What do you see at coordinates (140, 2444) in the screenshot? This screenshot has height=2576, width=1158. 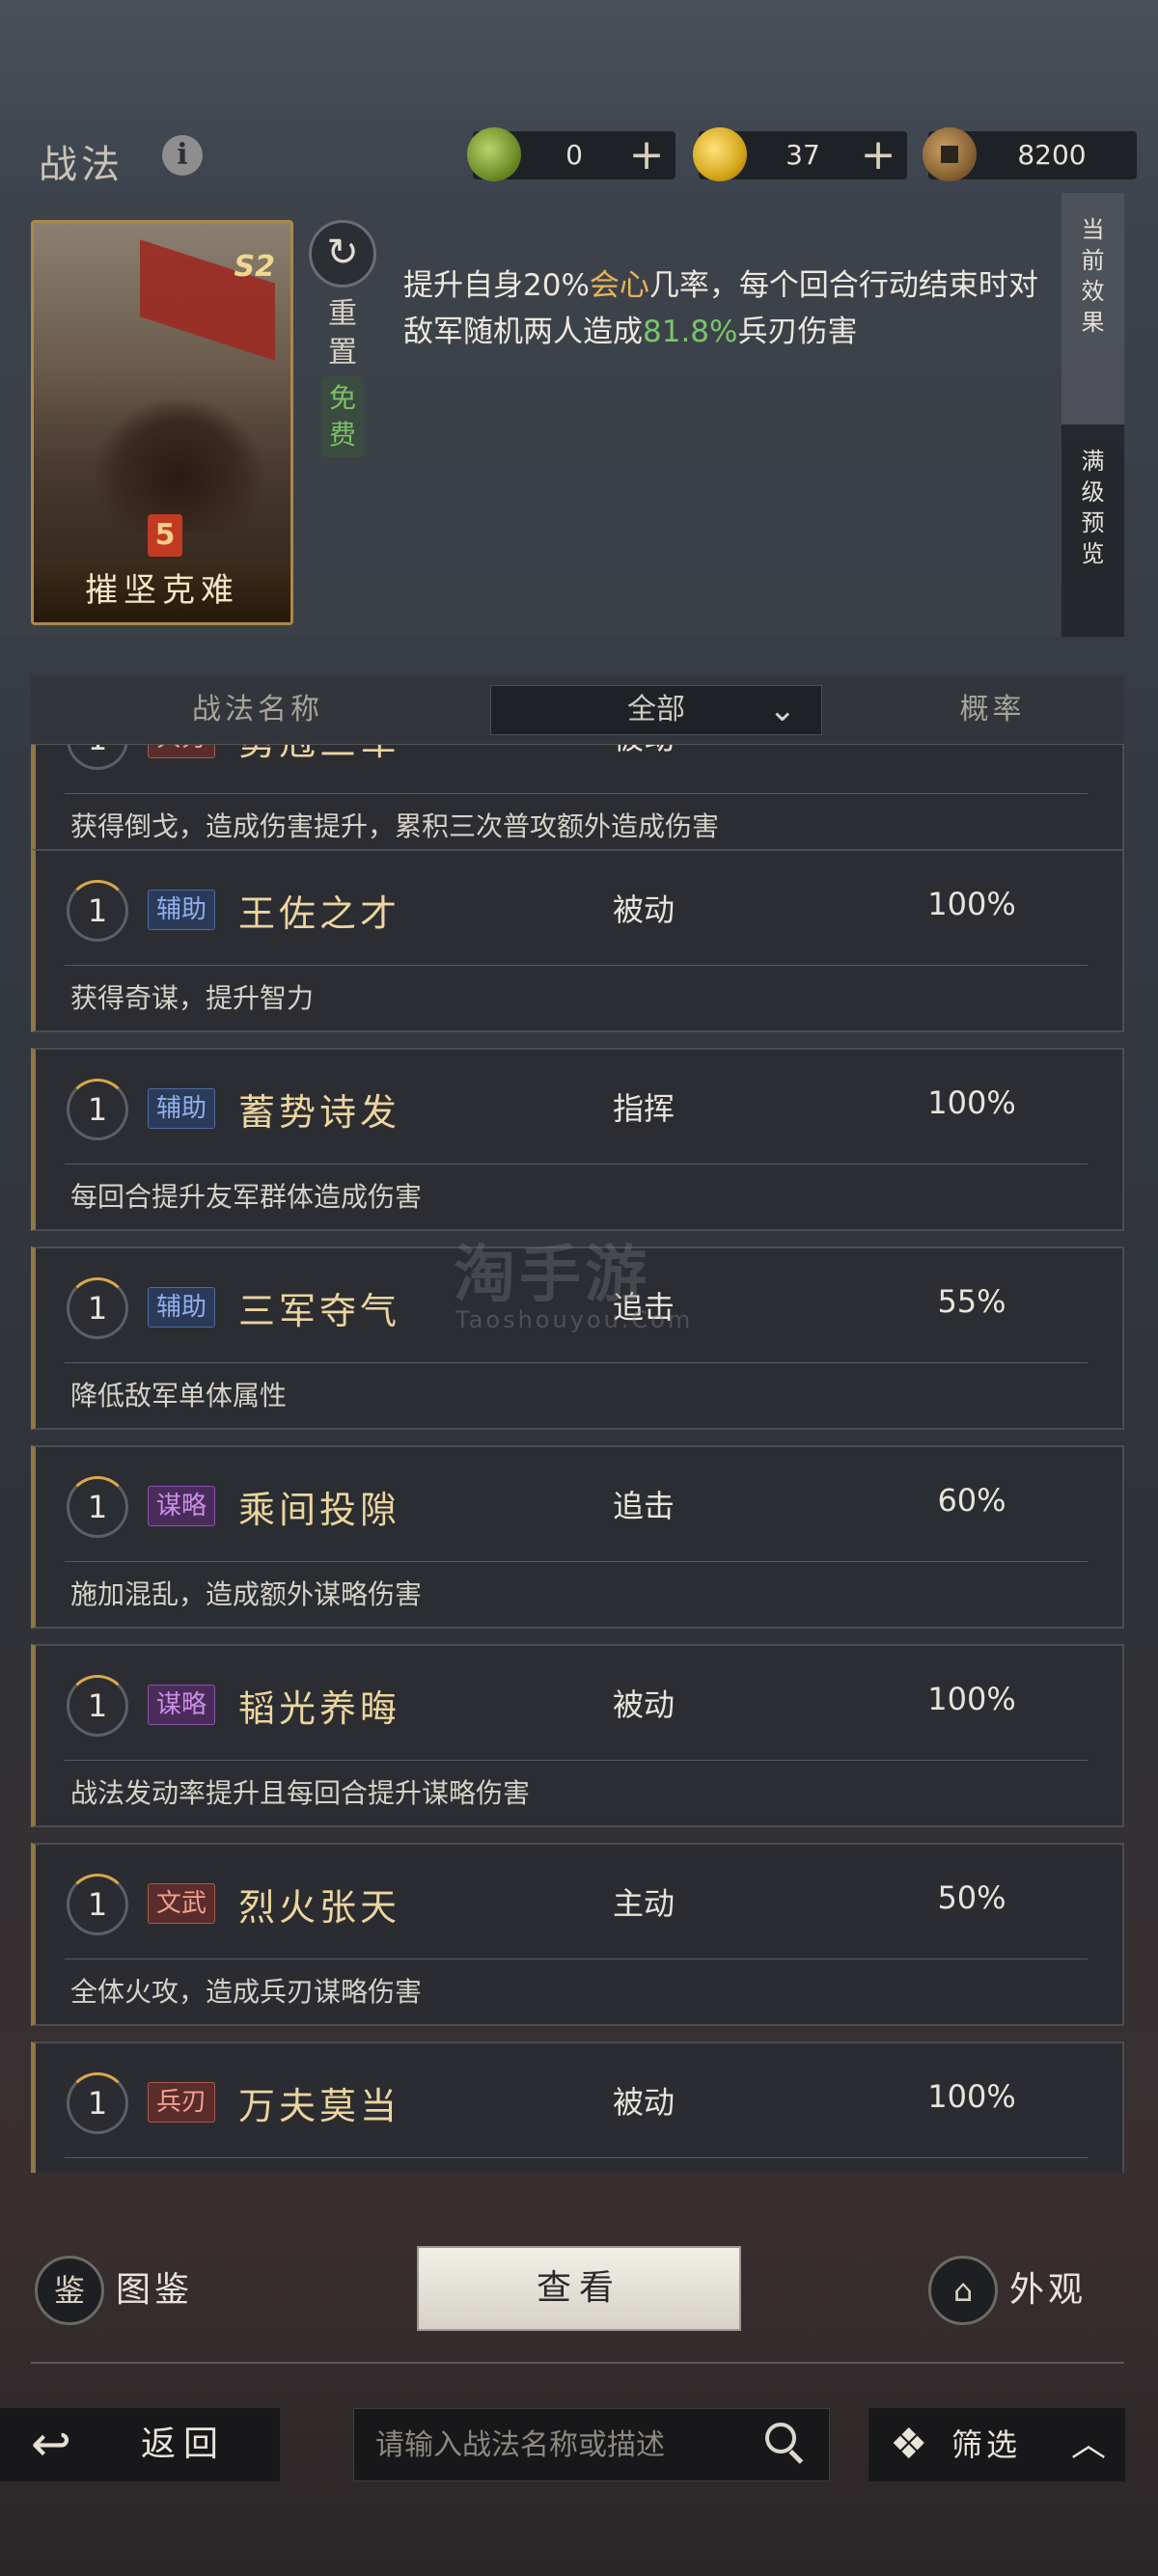 I see `back-button: ↩ 返回` at bounding box center [140, 2444].